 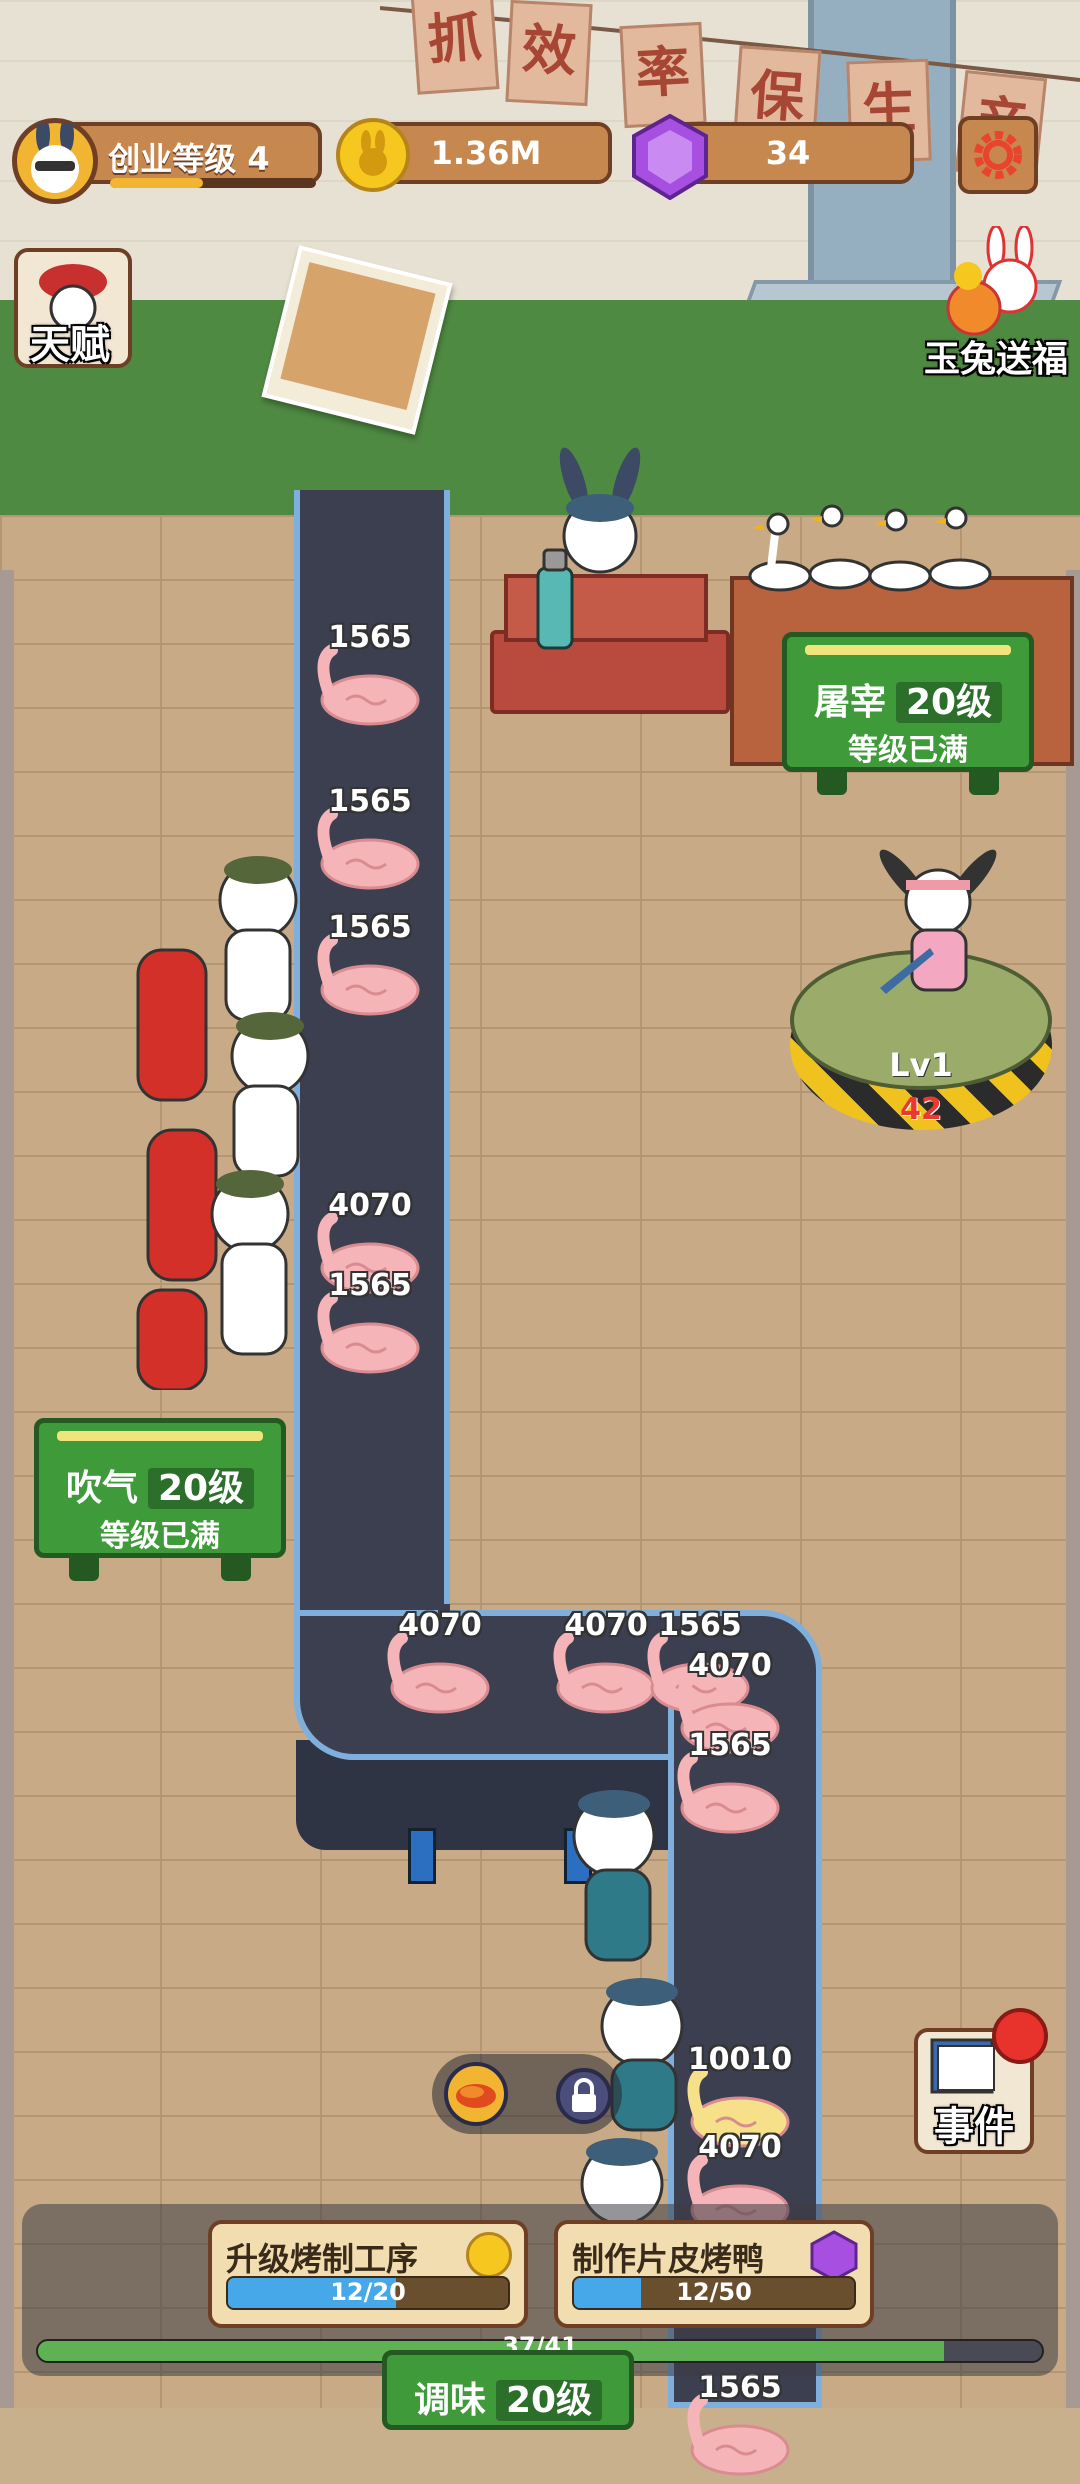 I want to click on conveyor-post, so click(x=422, y=1856).